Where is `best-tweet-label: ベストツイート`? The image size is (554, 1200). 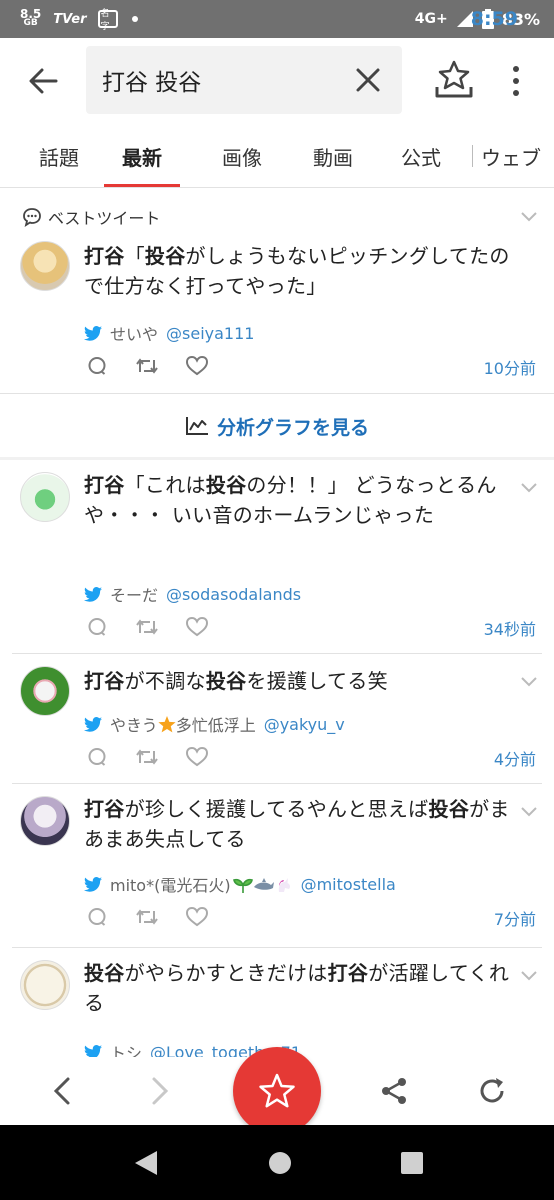 best-tweet-label: ベストツイート is located at coordinates (91, 217).